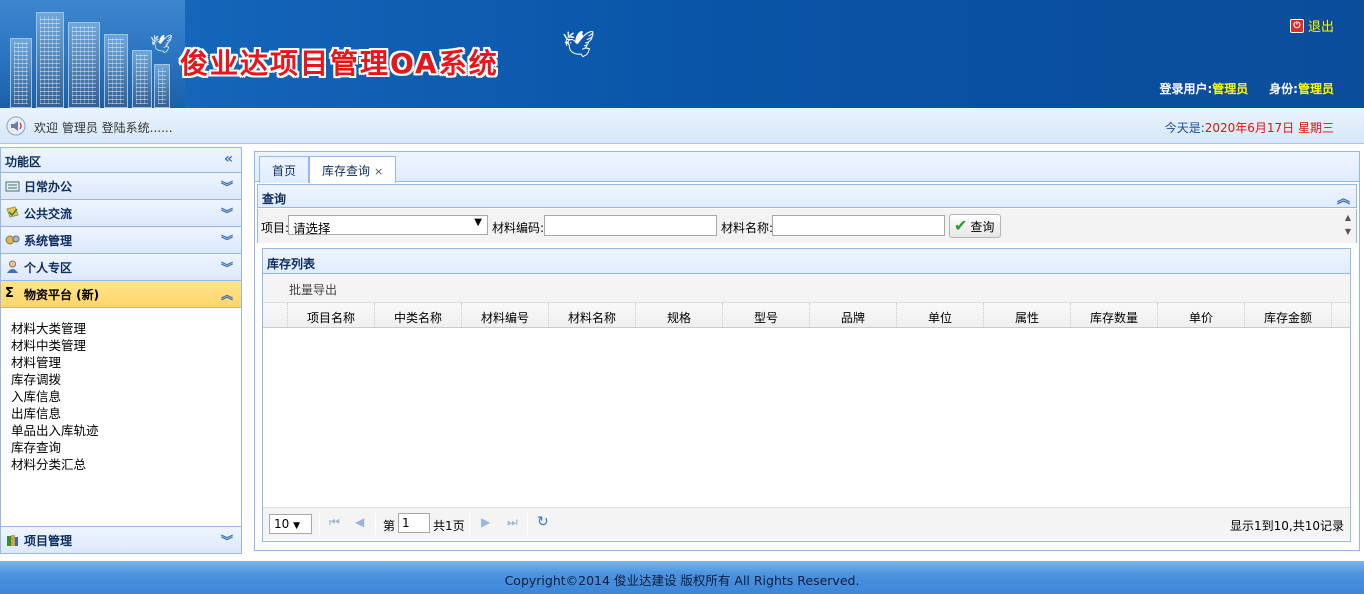 The height and width of the screenshot is (594, 1364). What do you see at coordinates (121, 186) in the screenshot?
I see `sidebar-section-daily-office: 日常办公 ︾` at bounding box center [121, 186].